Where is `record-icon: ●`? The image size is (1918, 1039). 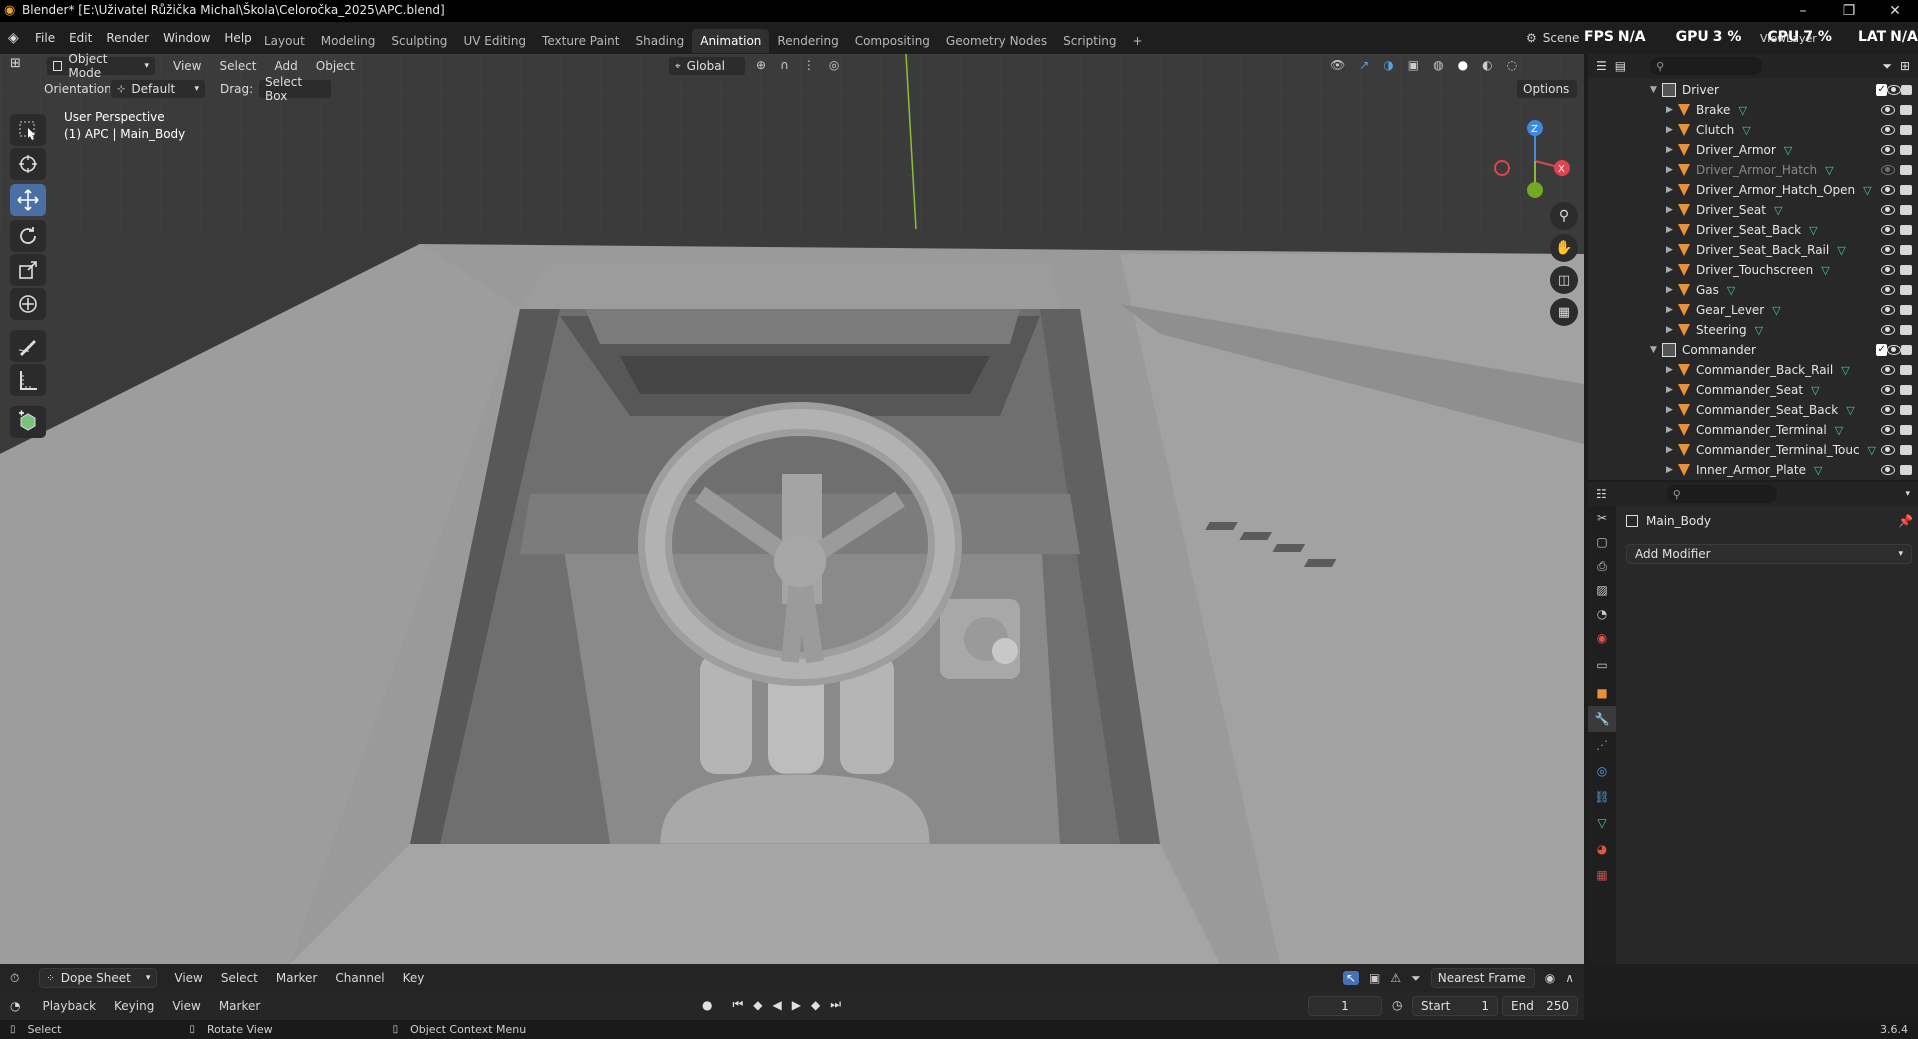 record-icon: ● is located at coordinates (707, 1005).